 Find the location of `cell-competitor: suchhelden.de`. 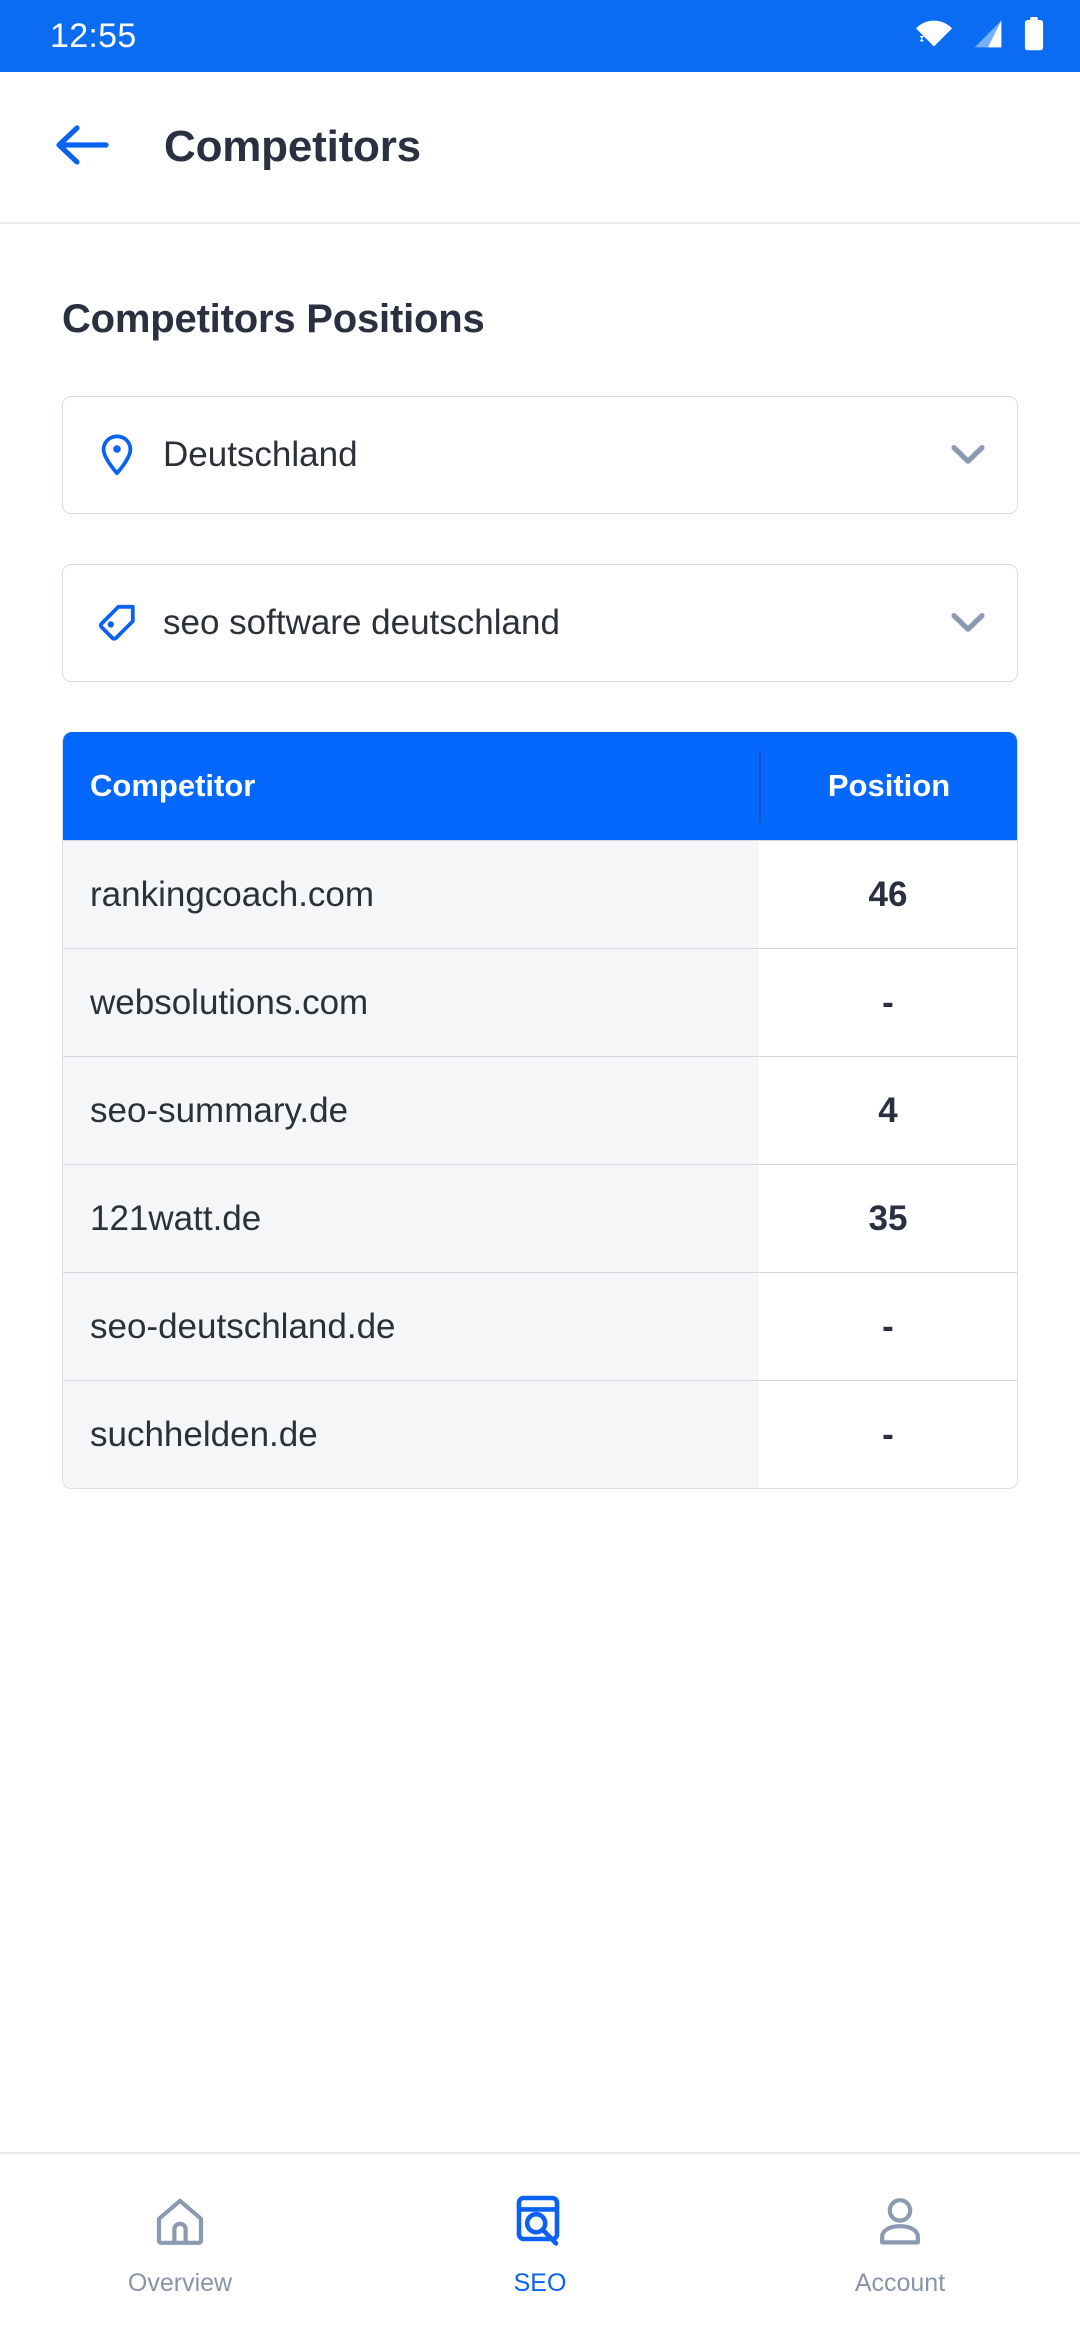

cell-competitor: suchhelden.de is located at coordinates (411, 1434).